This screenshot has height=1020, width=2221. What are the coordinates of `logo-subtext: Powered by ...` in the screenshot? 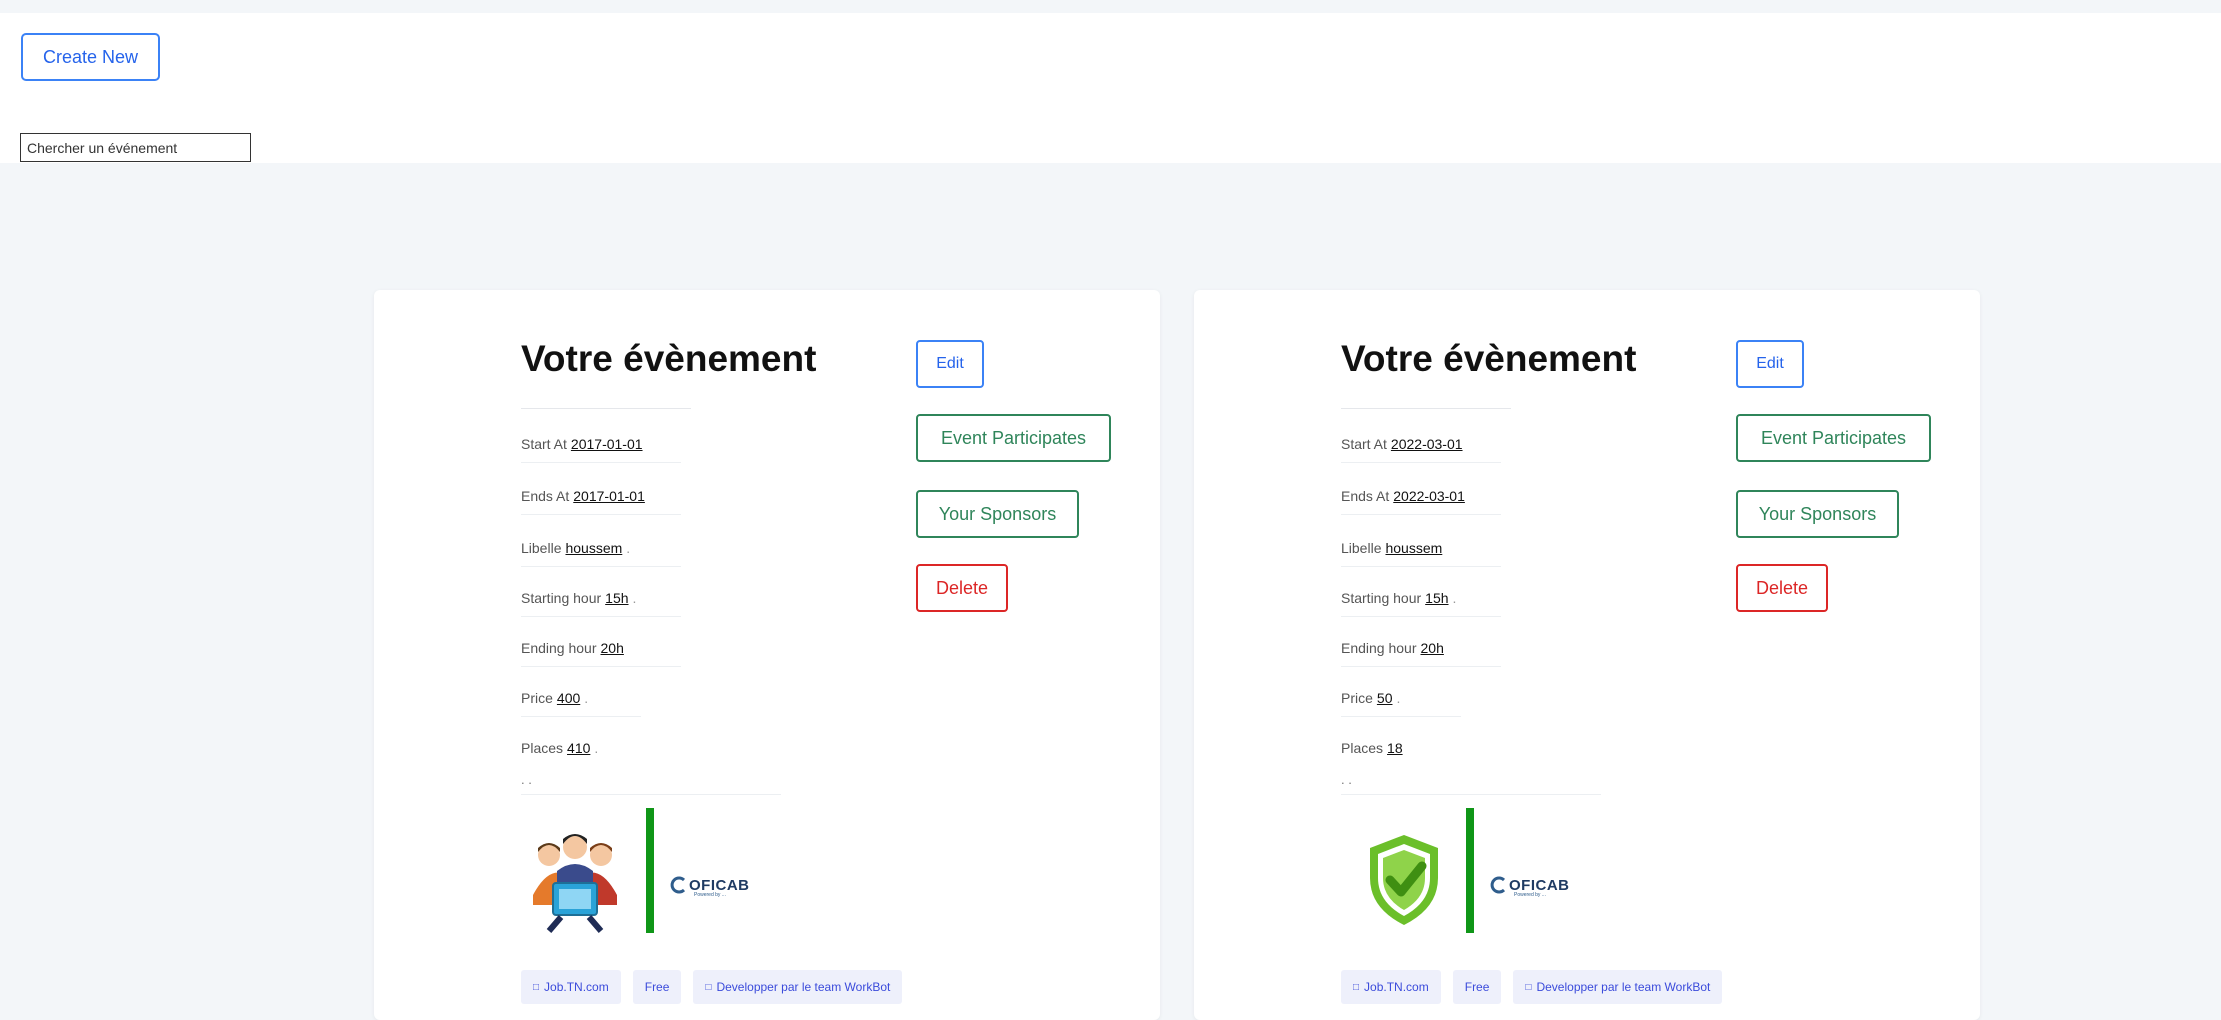 It's located at (710, 895).